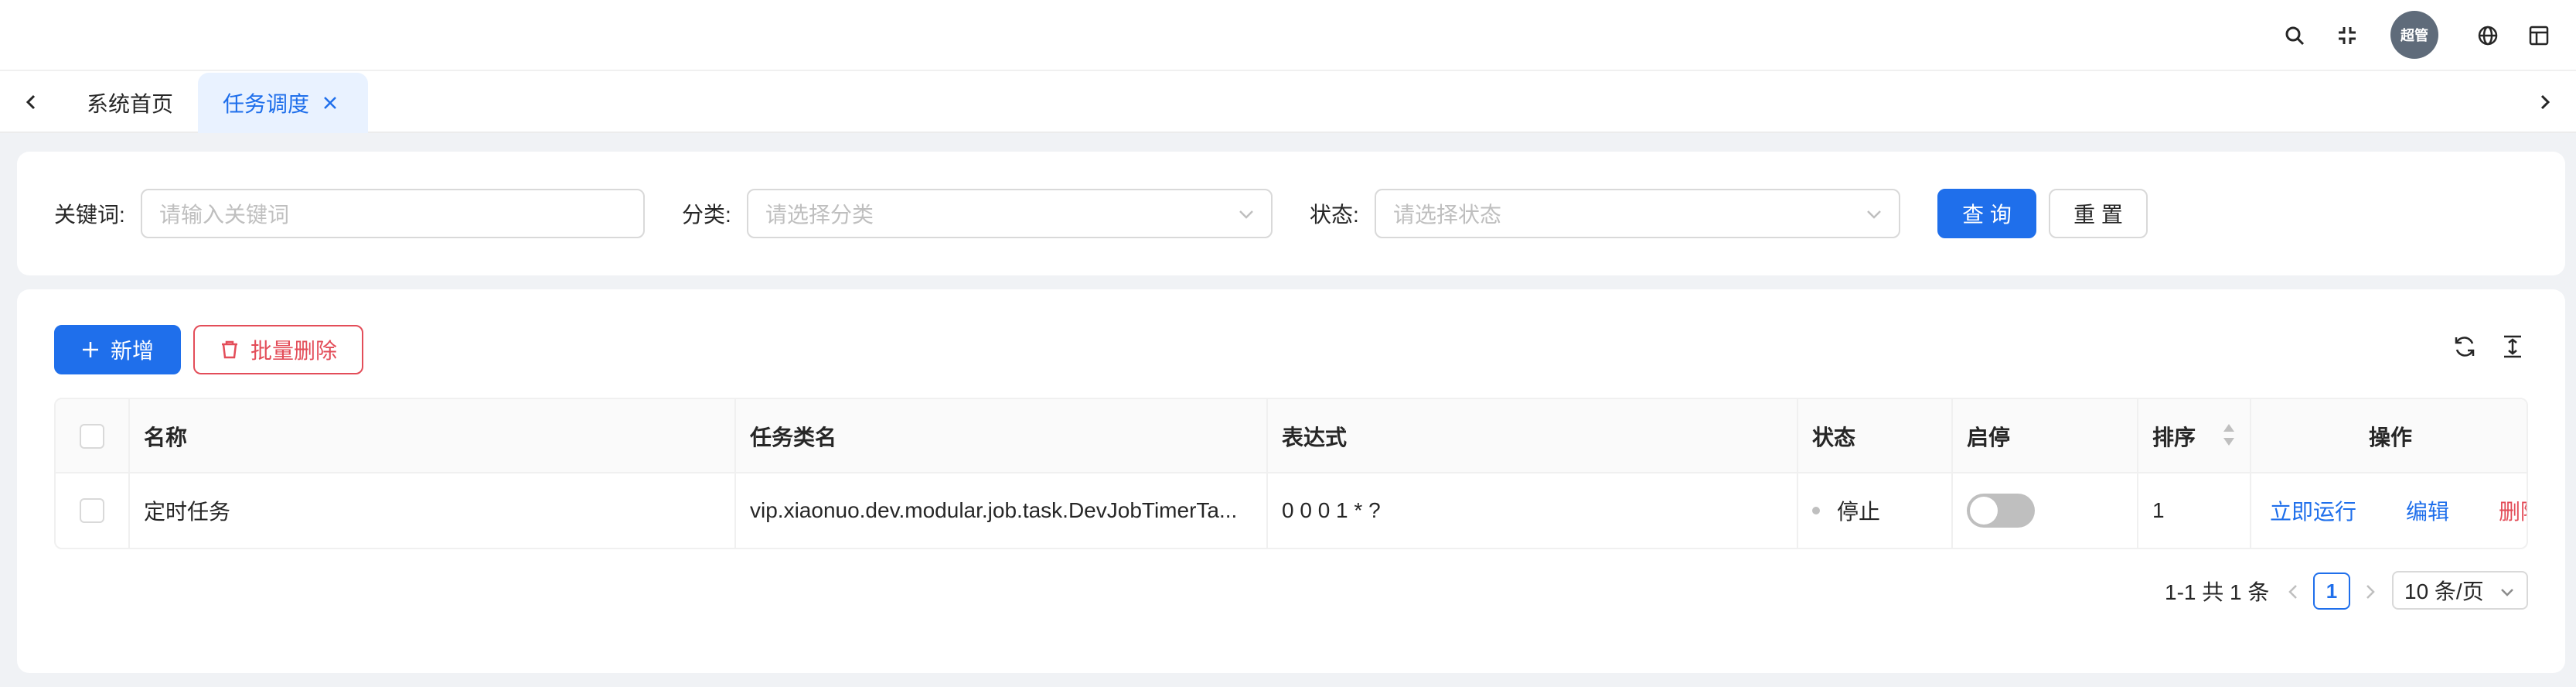  I want to click on column-header-class-name: 任务类名, so click(1002, 436).